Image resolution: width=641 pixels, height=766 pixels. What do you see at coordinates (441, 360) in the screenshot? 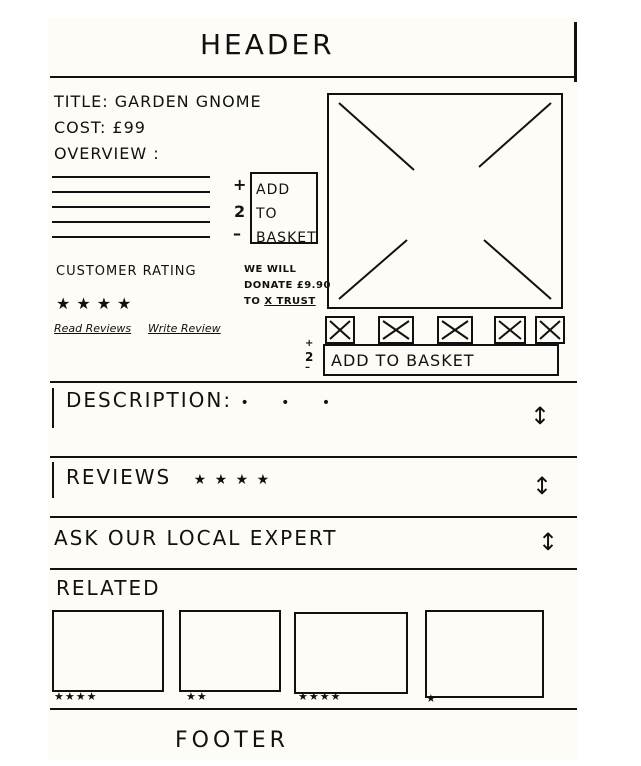
I see `add-to-basket-wide-button: ADD TO BASKET` at bounding box center [441, 360].